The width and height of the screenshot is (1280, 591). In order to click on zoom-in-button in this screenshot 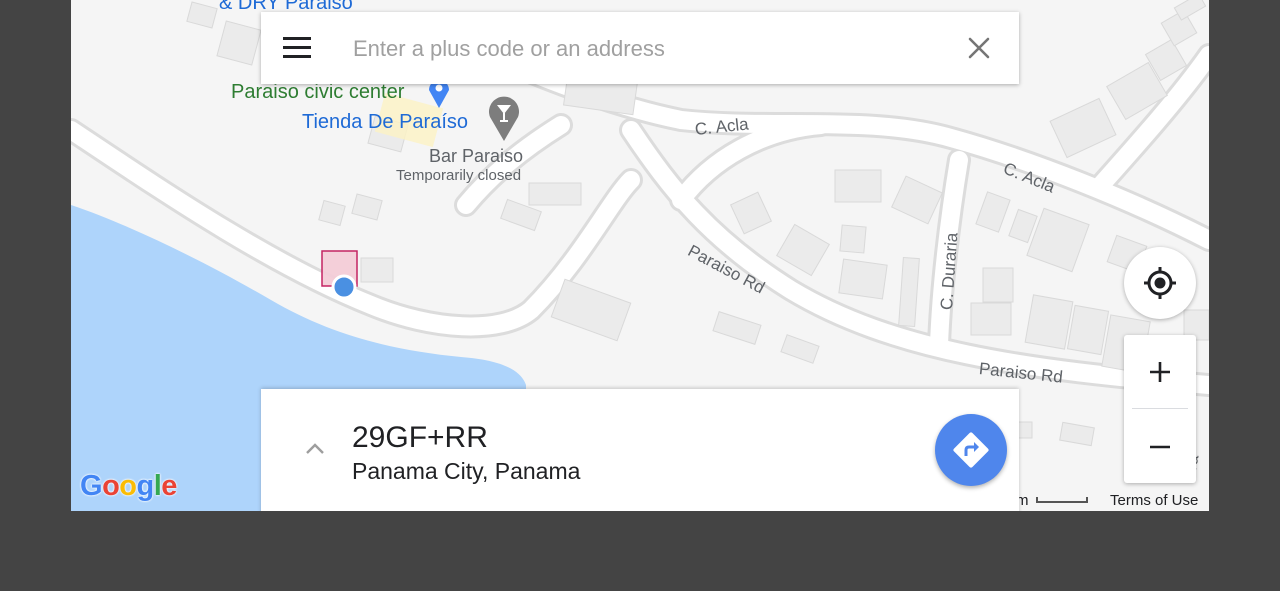, I will do `click(1160, 371)`.